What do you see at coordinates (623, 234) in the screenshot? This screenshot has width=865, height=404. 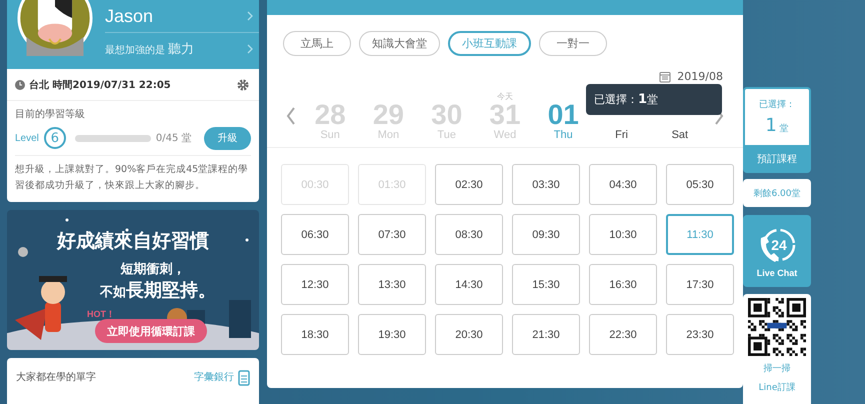 I see `time-slot: 10:30` at bounding box center [623, 234].